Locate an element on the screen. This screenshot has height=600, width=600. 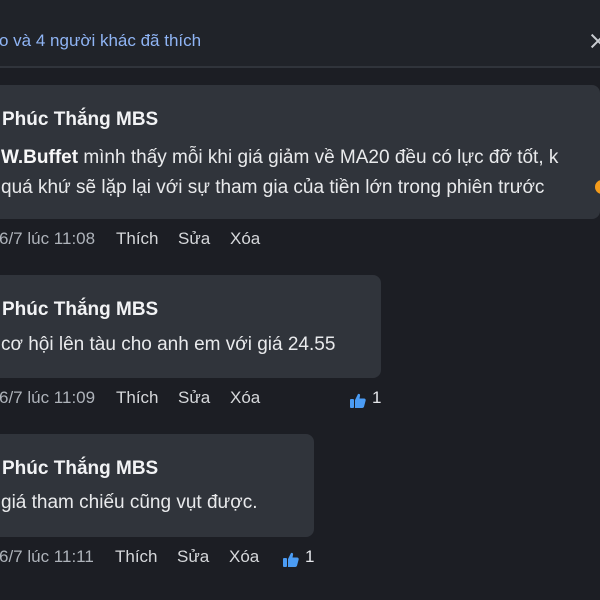
likes-summary-link: o và 4 người khác đã thích is located at coordinates (100, 41).